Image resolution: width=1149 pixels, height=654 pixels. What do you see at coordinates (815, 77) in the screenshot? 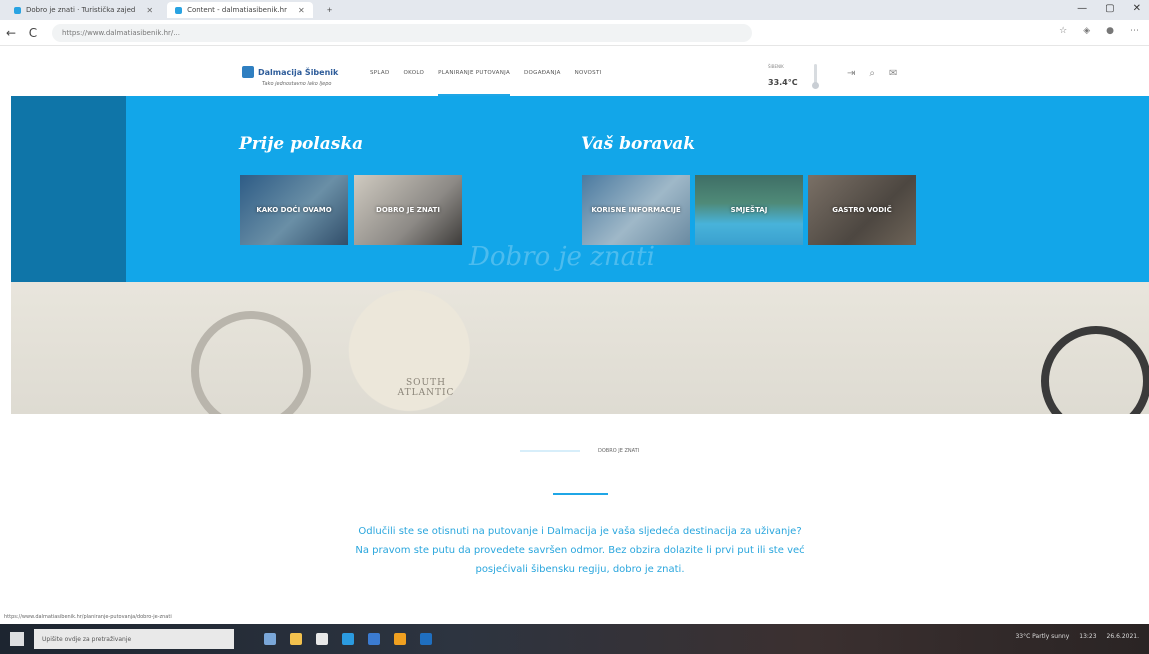
I see `thermometer-icon` at bounding box center [815, 77].